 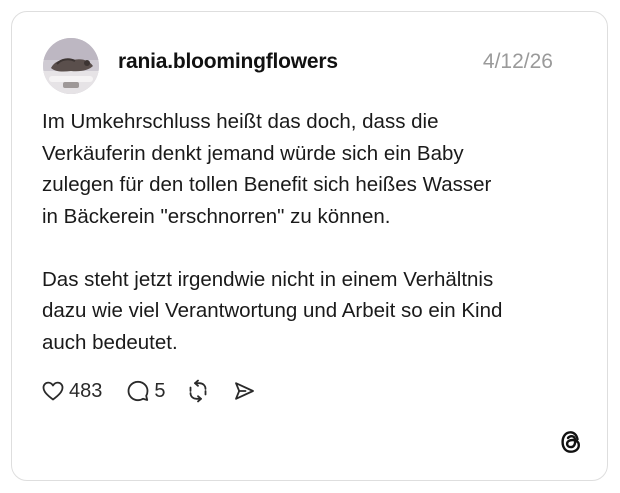 I want to click on share-icon, so click(x=244, y=391).